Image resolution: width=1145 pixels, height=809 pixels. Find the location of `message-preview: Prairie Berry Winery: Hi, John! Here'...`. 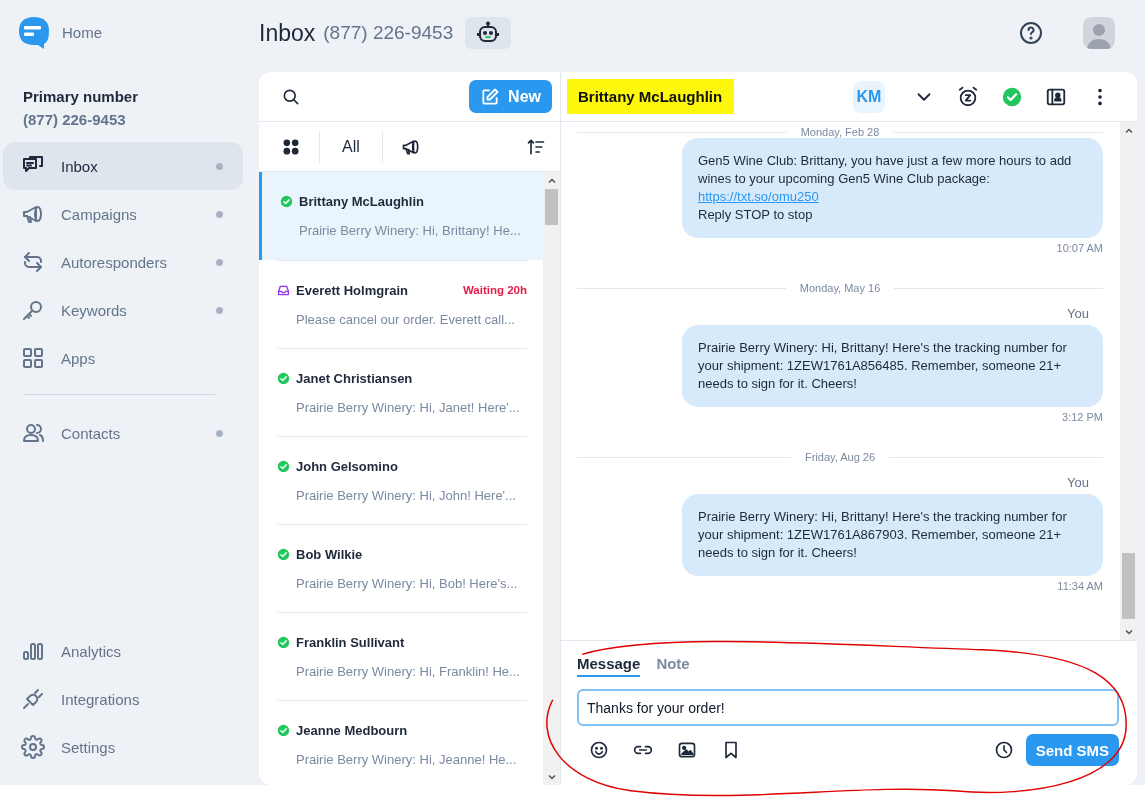

message-preview: Prairie Berry Winery: Hi, John! Here'... is located at coordinates (406, 495).